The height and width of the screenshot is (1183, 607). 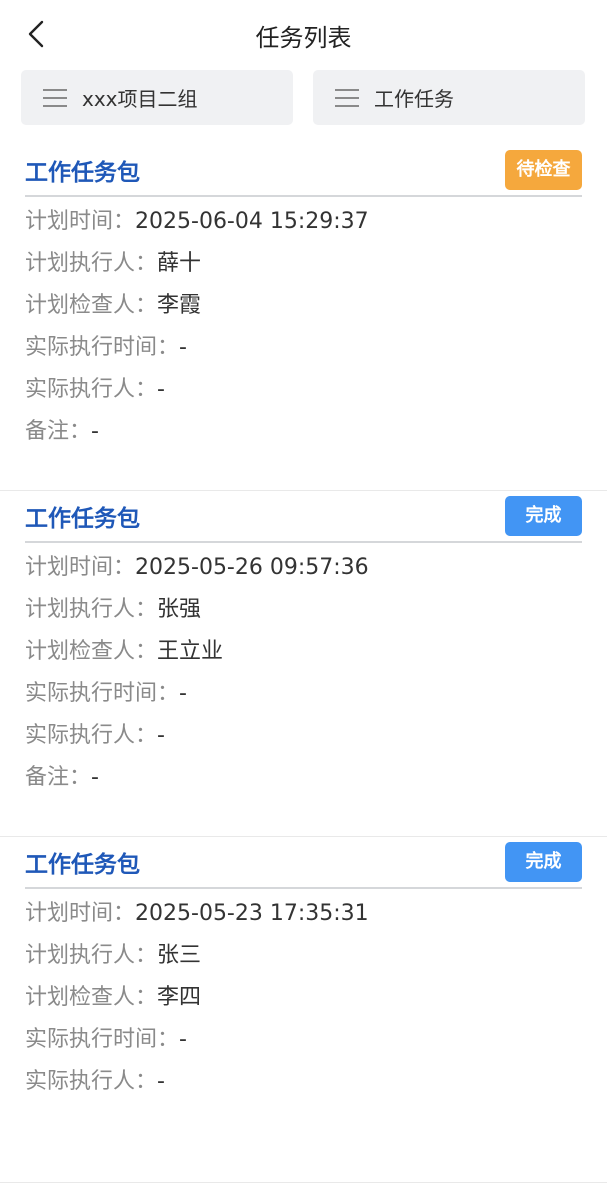 I want to click on header-bar: 任务列表, so click(x=303, y=36).